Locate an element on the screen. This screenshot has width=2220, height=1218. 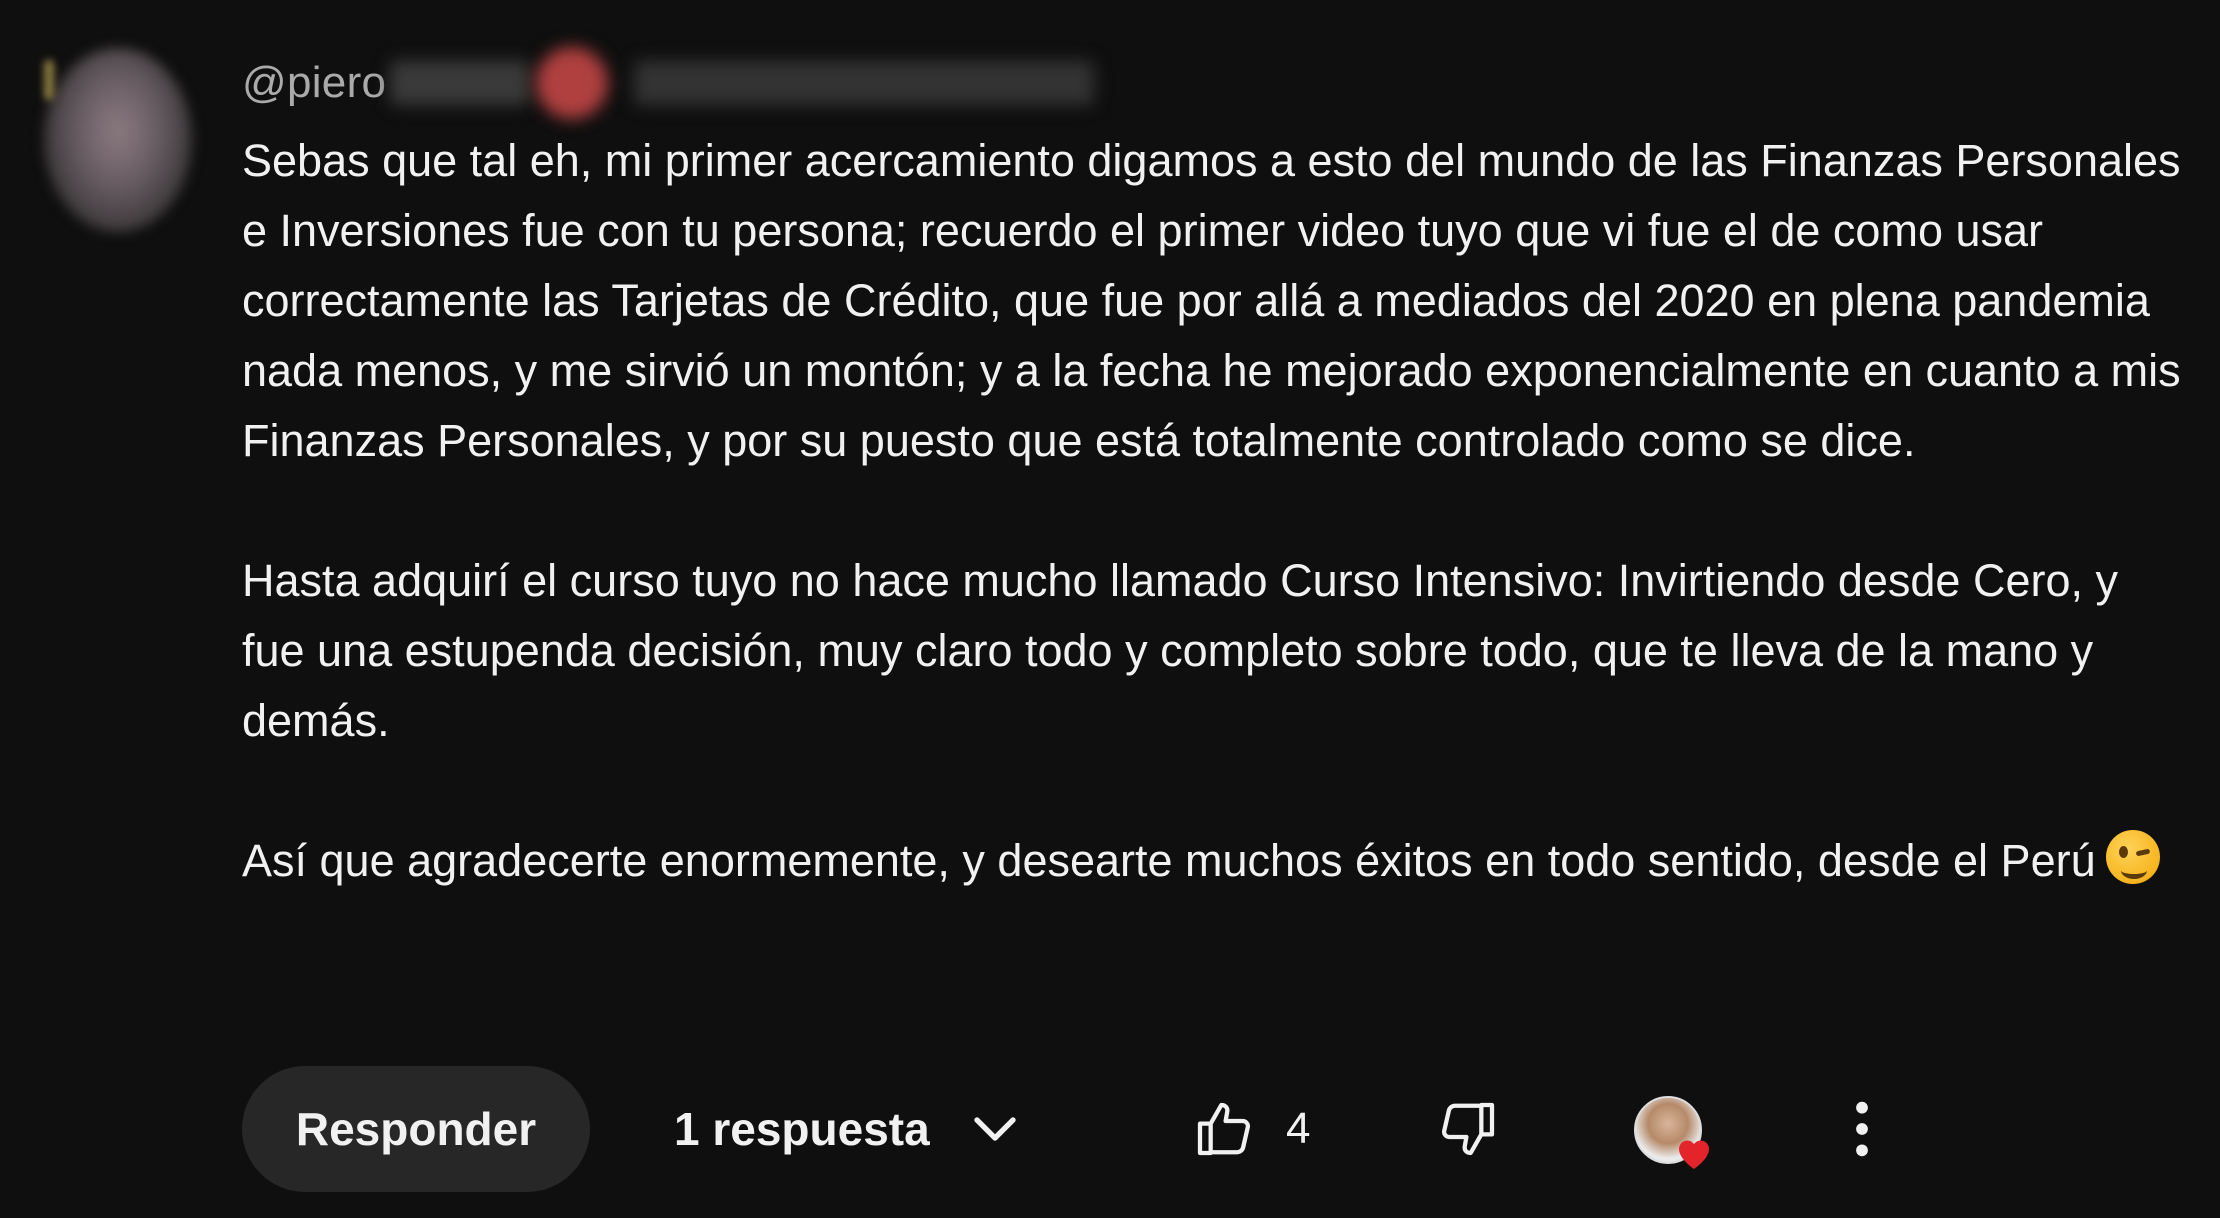
redacted-flag is located at coordinates (572, 83).